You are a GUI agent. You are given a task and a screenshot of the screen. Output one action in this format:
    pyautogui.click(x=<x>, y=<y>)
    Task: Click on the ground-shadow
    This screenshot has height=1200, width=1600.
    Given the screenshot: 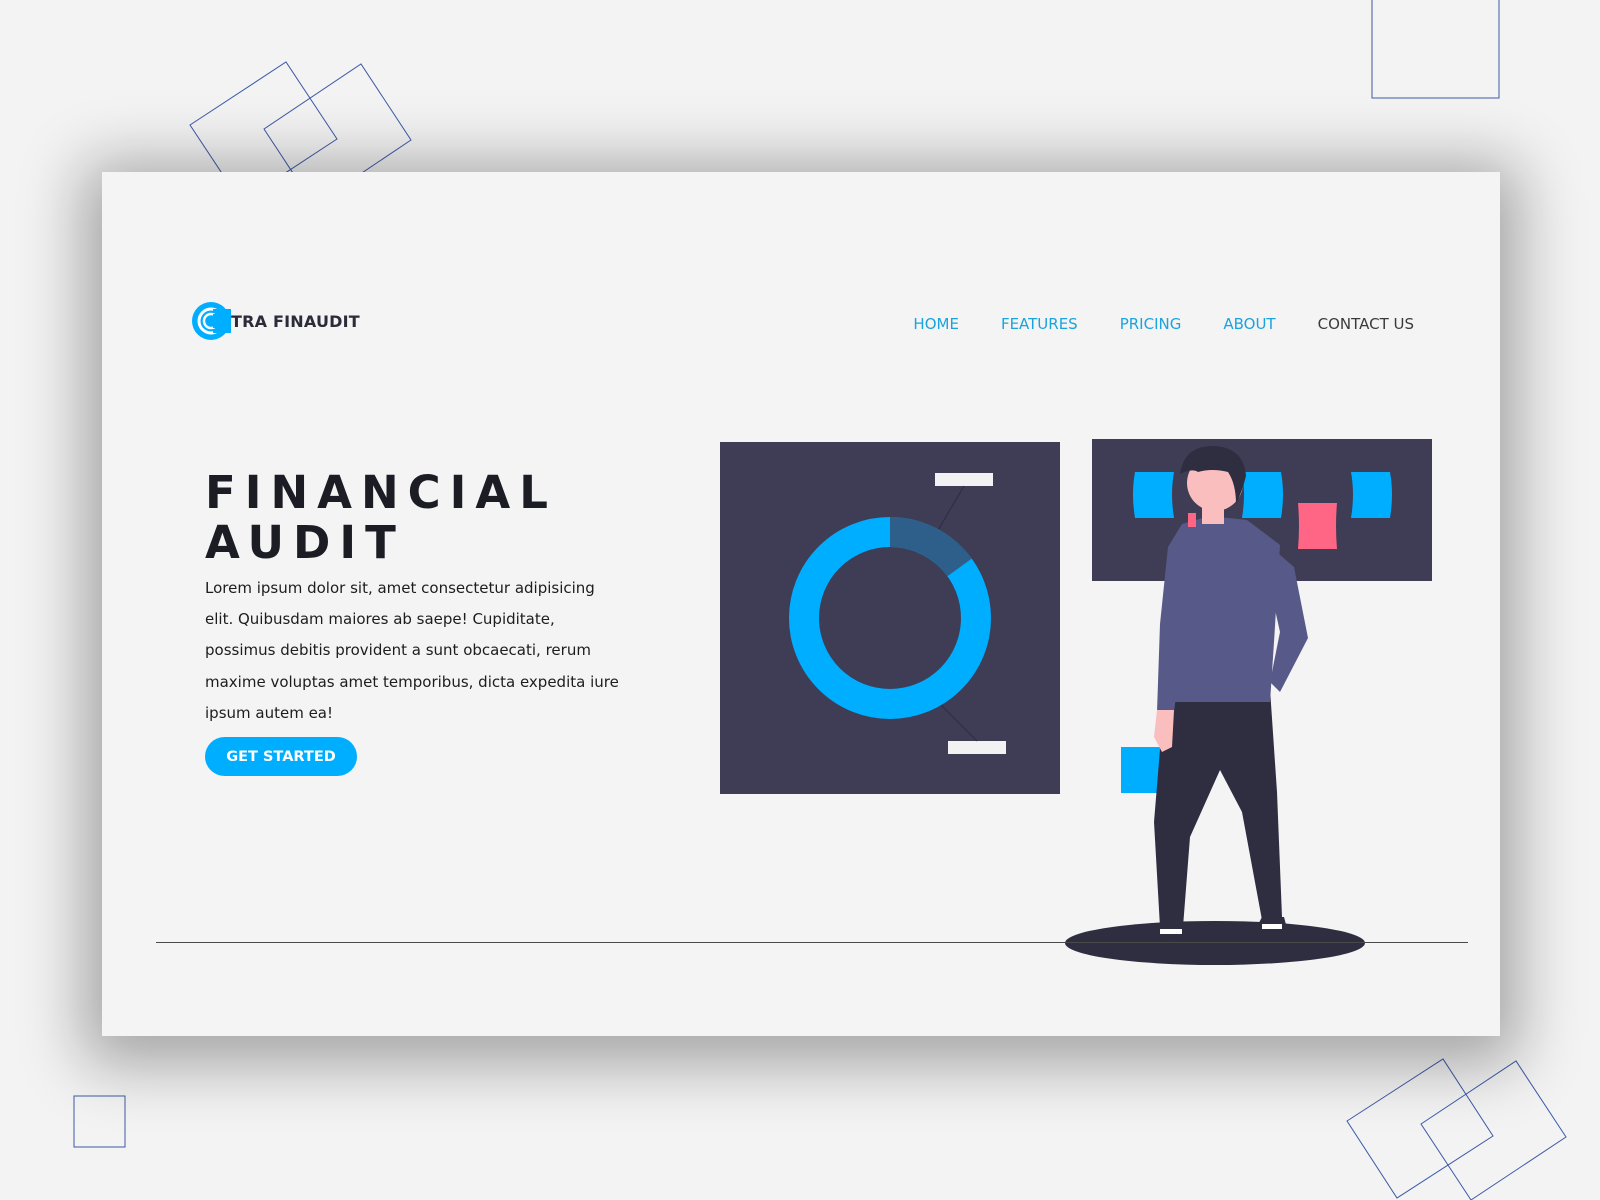 What is the action you would take?
    pyautogui.click(x=1215, y=943)
    